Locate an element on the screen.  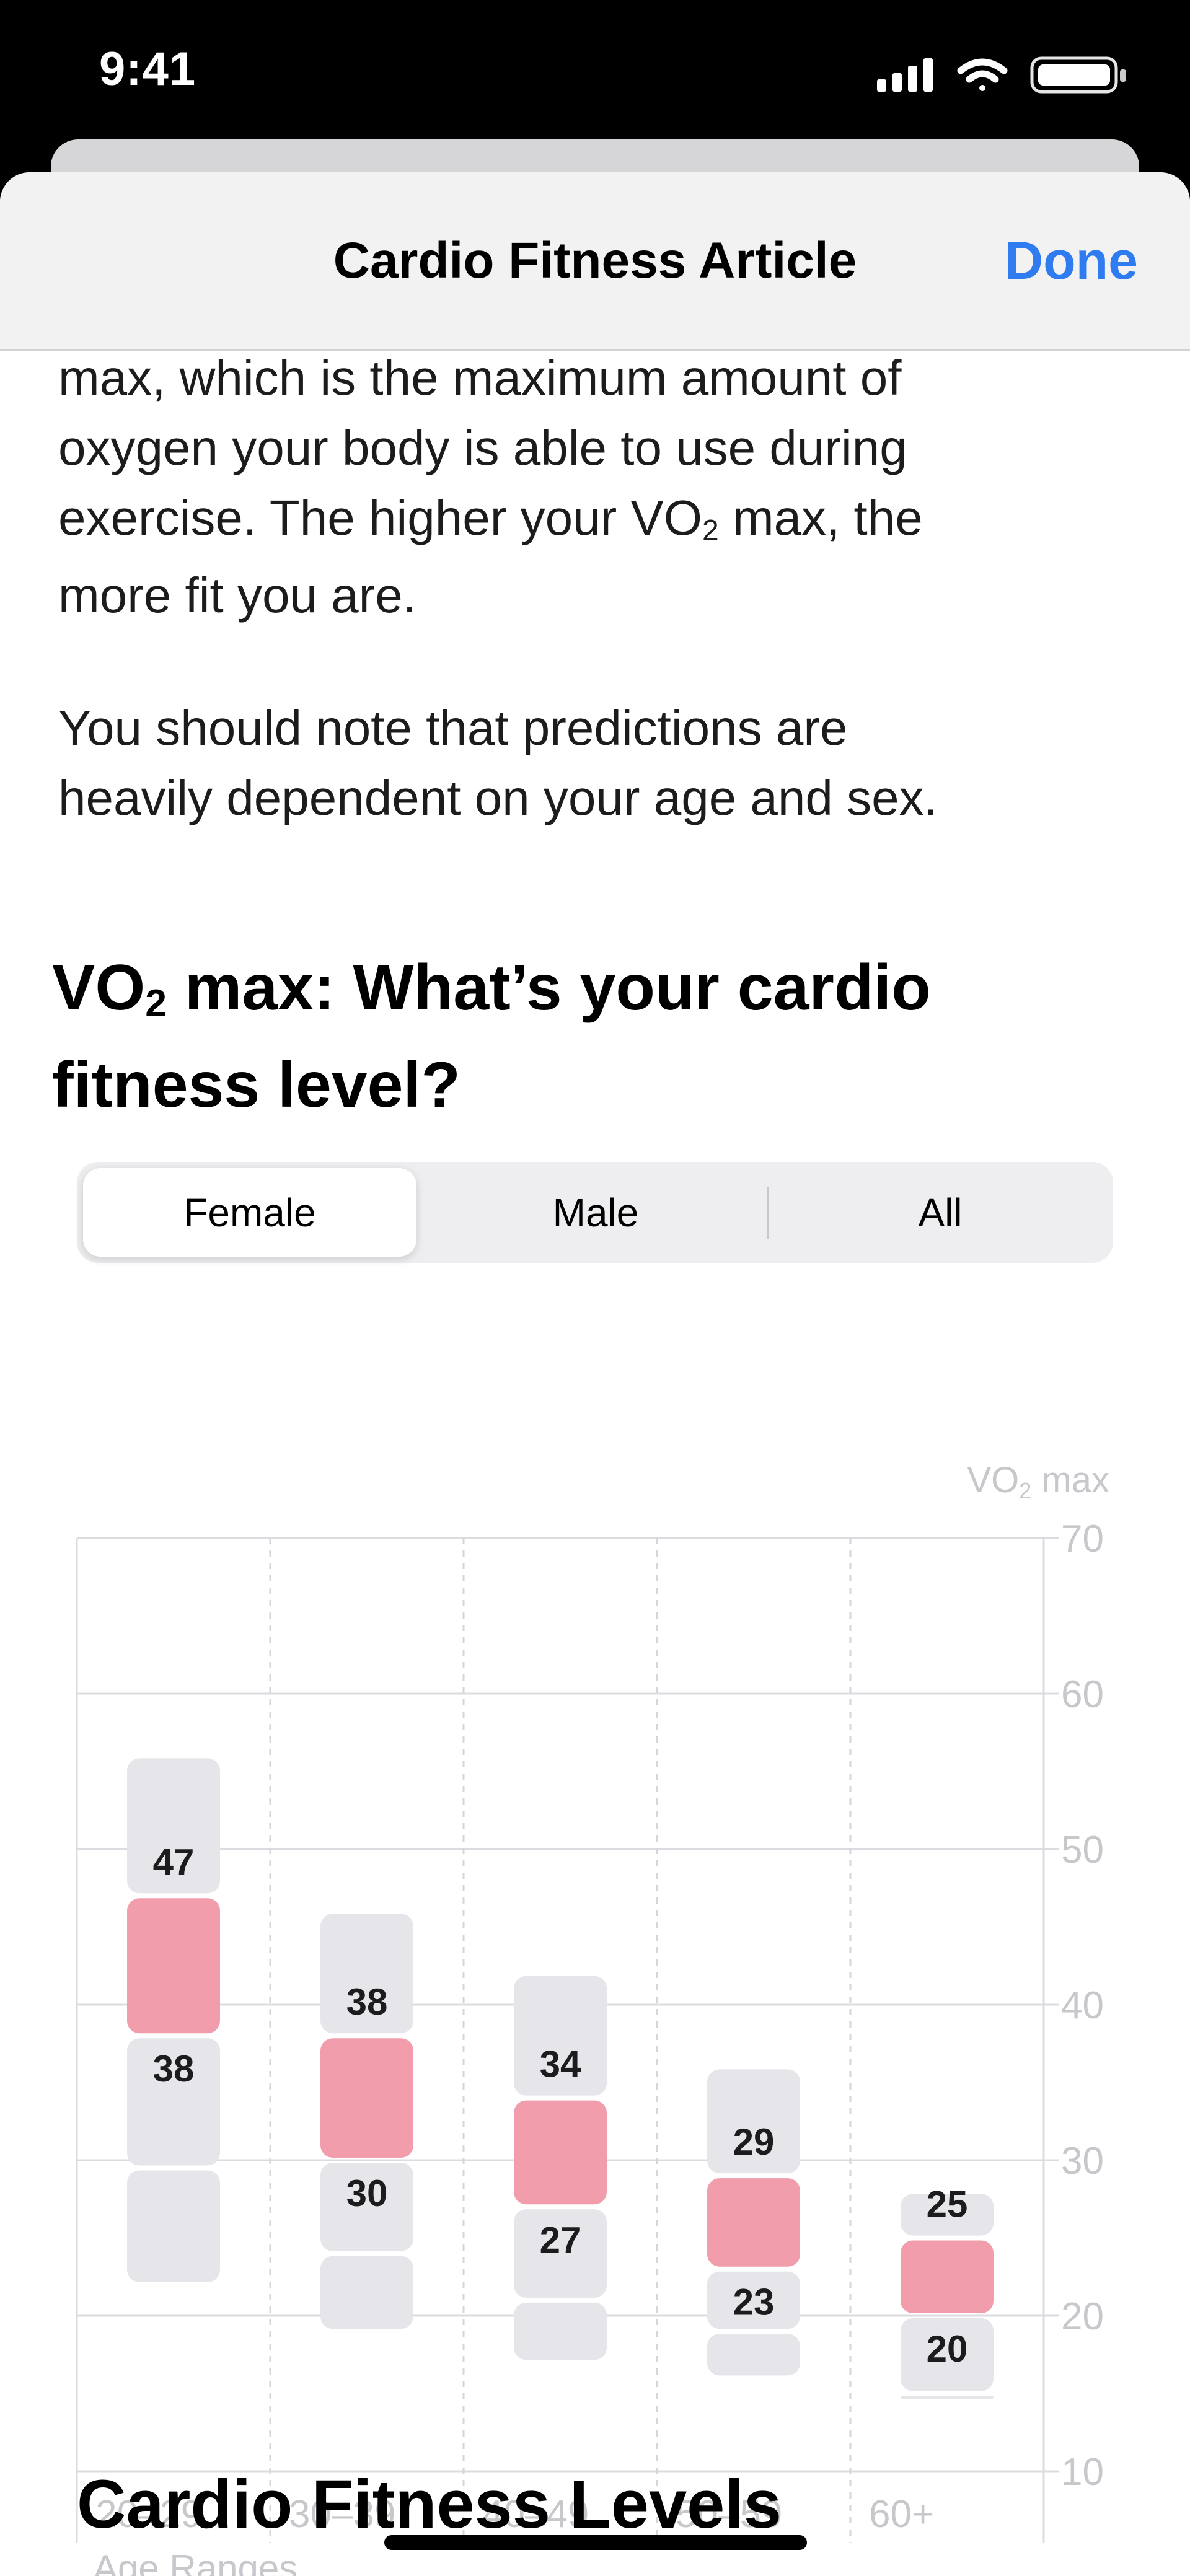
bar-label-lower: 20 is located at coordinates (947, 2349).